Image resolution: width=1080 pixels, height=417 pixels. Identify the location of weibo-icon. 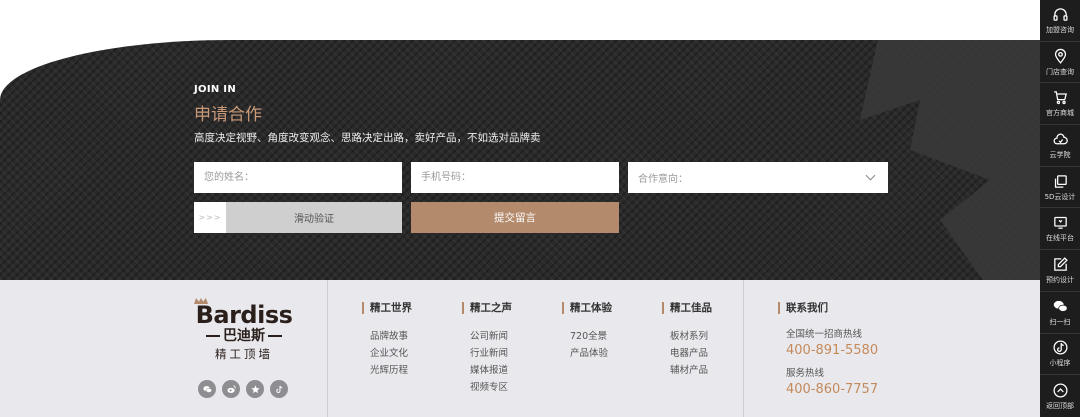
(231, 389).